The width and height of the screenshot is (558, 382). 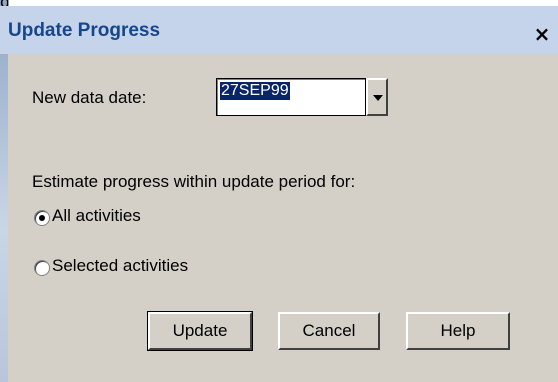 I want to click on new-data-date-label: New data date:, so click(x=89, y=98).